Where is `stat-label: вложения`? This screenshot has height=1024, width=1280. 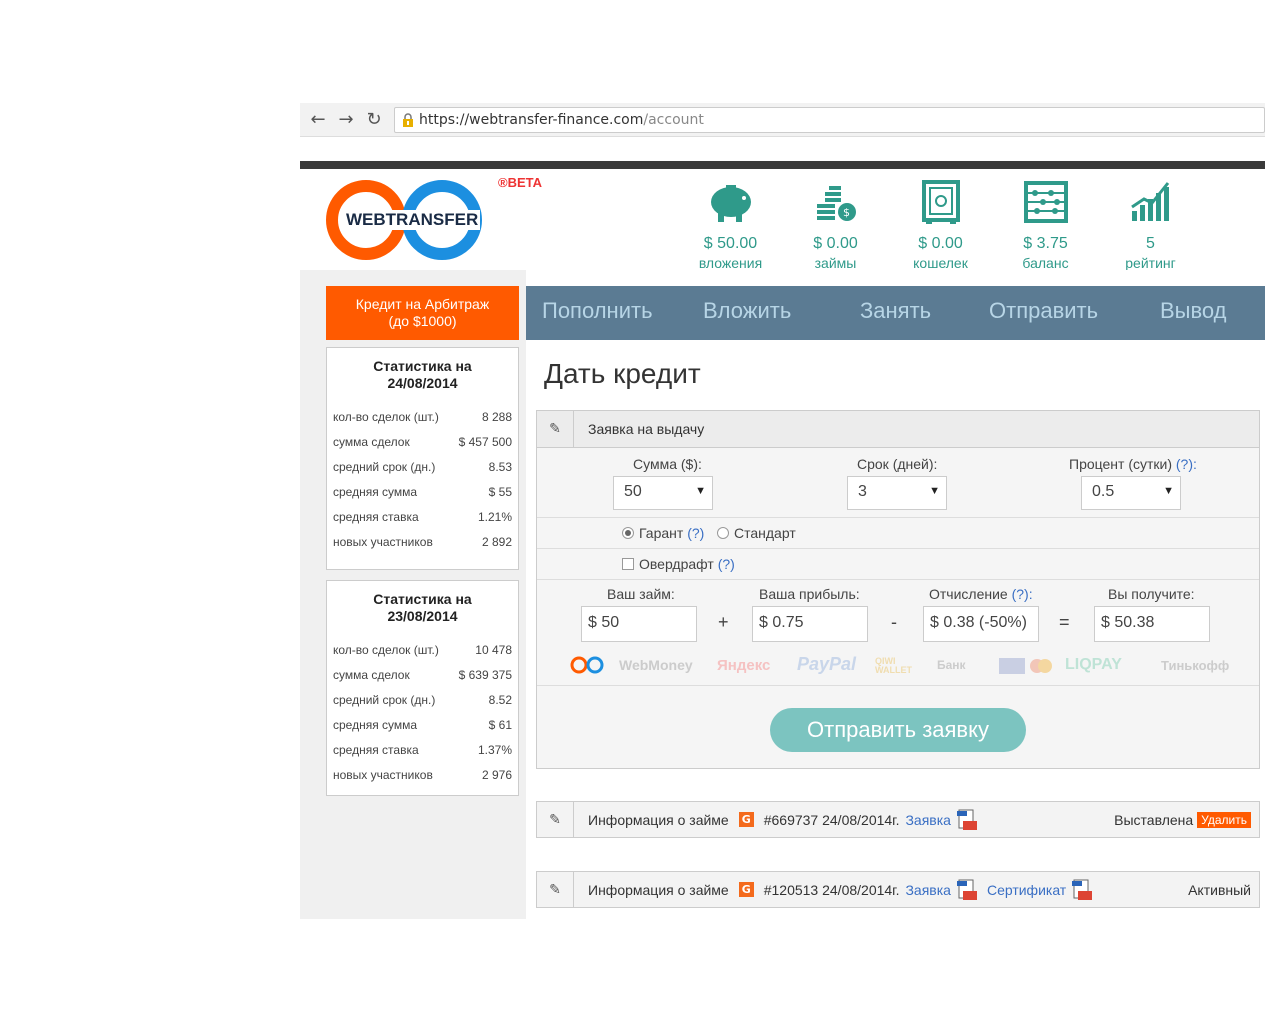 stat-label: вложения is located at coordinates (730, 263).